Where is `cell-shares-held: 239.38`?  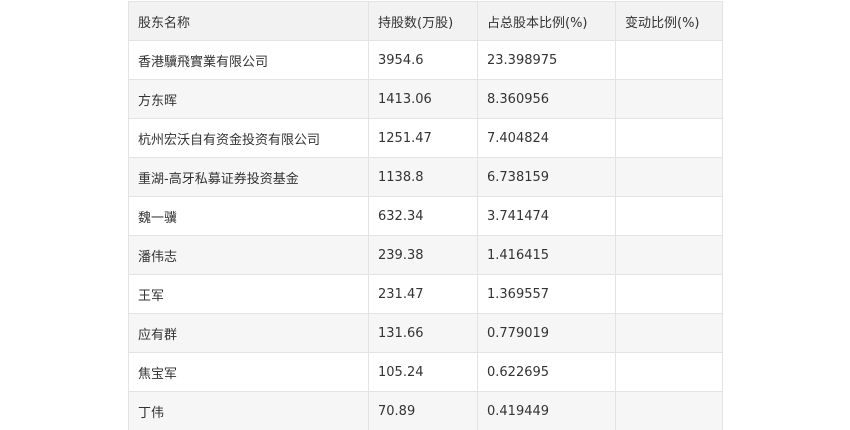 cell-shares-held: 239.38 is located at coordinates (423, 255).